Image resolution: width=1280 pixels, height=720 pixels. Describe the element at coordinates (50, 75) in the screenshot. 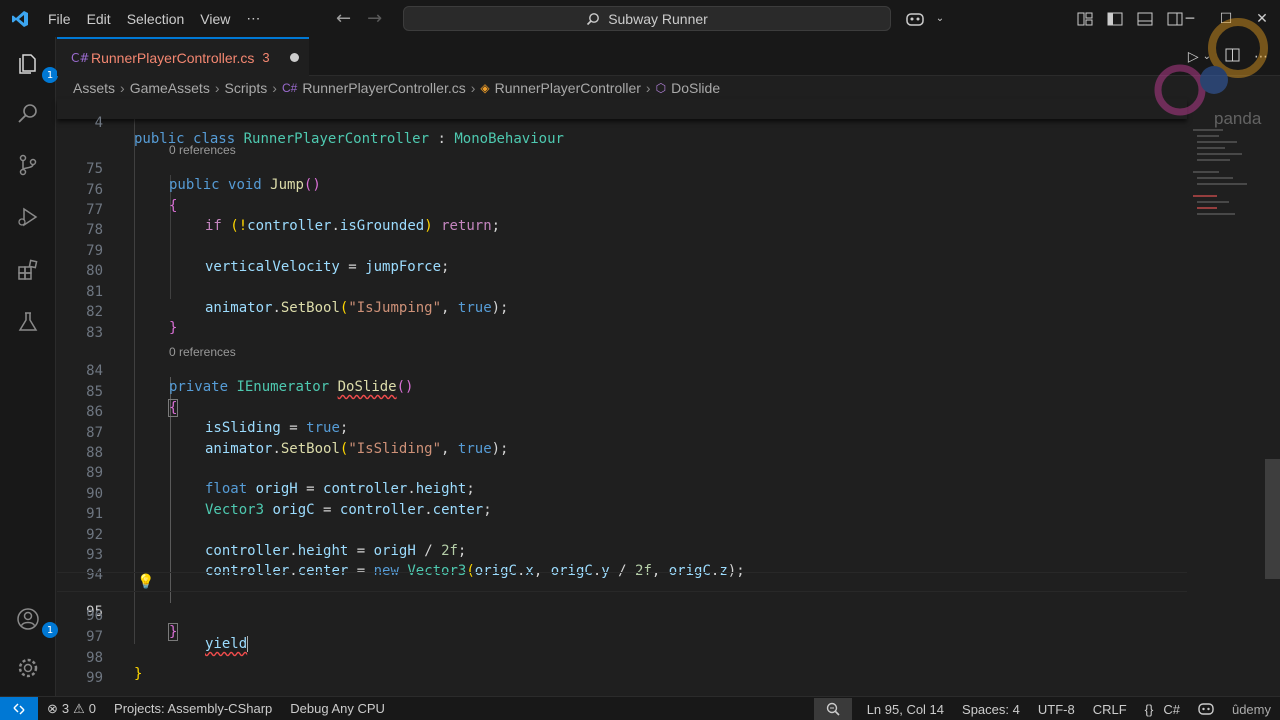

I see `explorer-badge: 1` at that location.